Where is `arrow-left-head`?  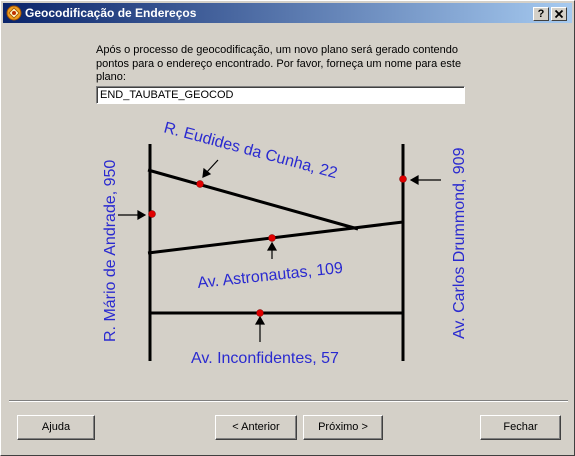
arrow-left-head is located at coordinates (142, 215).